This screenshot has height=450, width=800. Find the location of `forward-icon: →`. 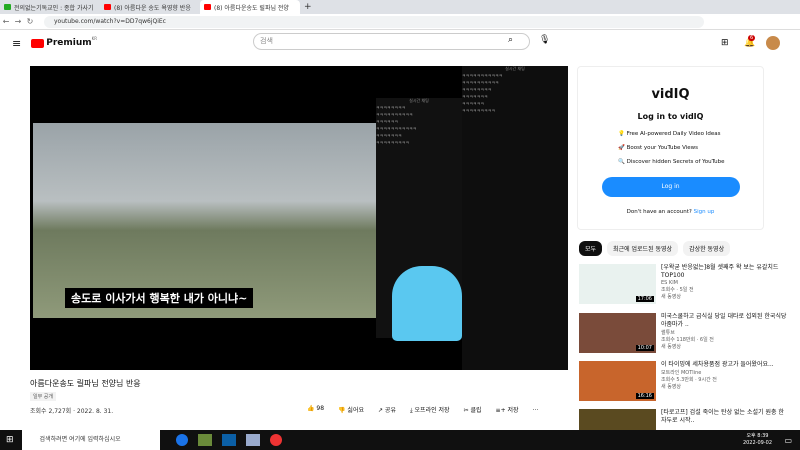

forward-icon: → is located at coordinates (18, 21).